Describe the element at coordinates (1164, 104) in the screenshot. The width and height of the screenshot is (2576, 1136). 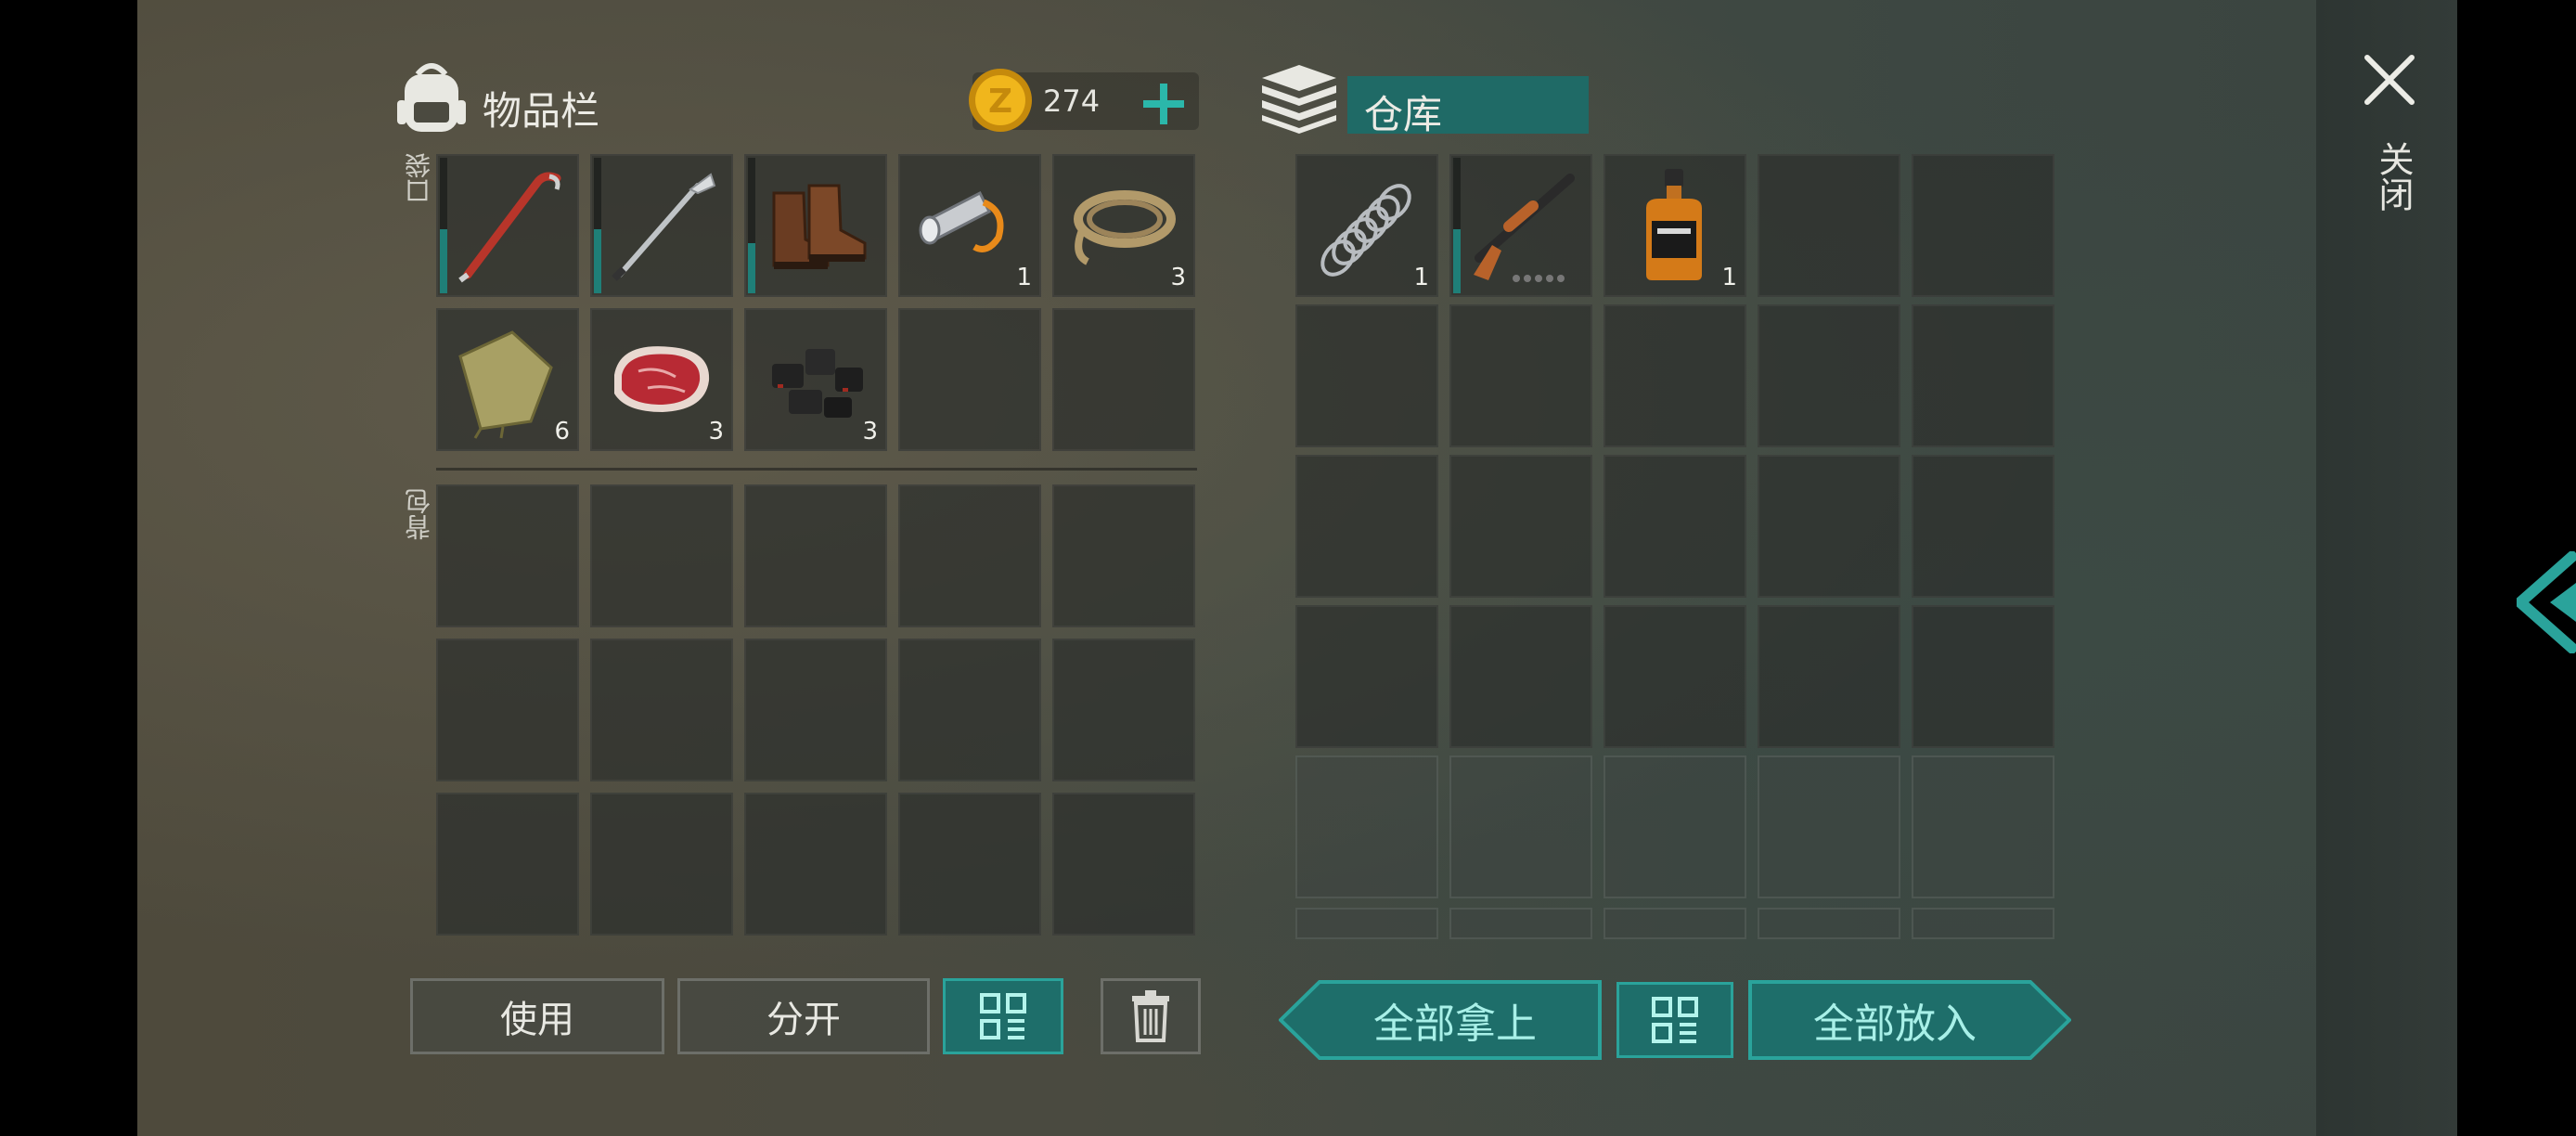
I see `add-coins-button` at that location.